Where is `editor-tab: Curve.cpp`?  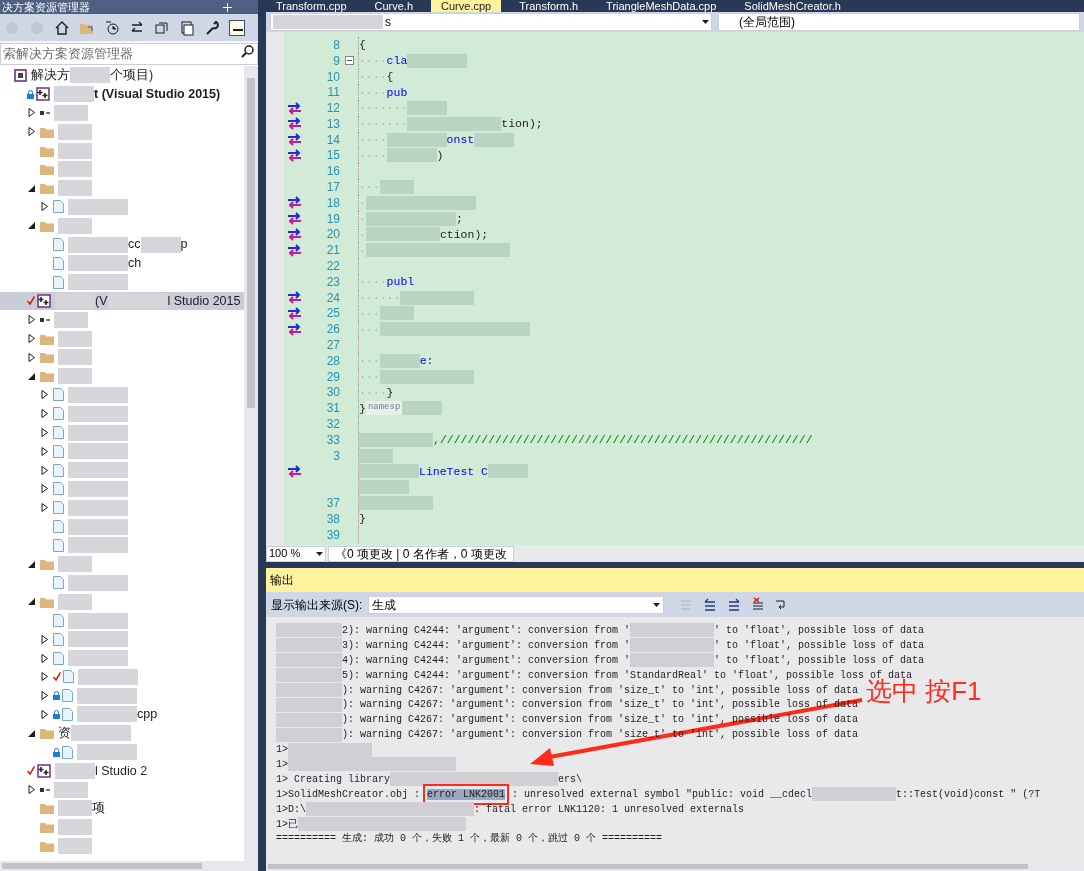
editor-tab: Curve.cpp is located at coordinates (466, 6).